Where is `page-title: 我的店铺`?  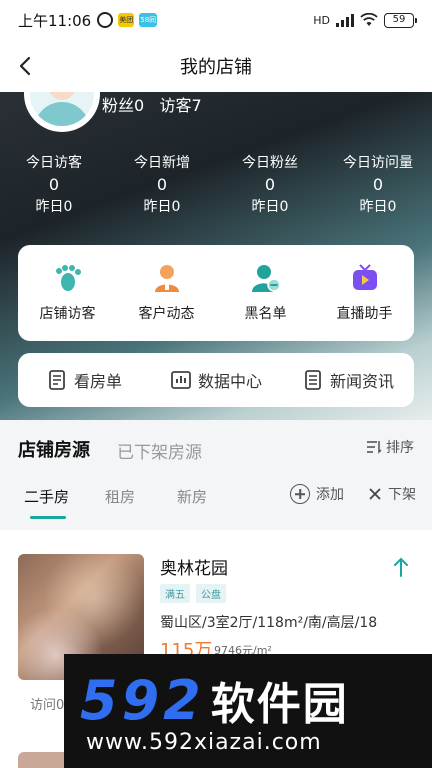
page-title: 我的店铺 is located at coordinates (216, 67).